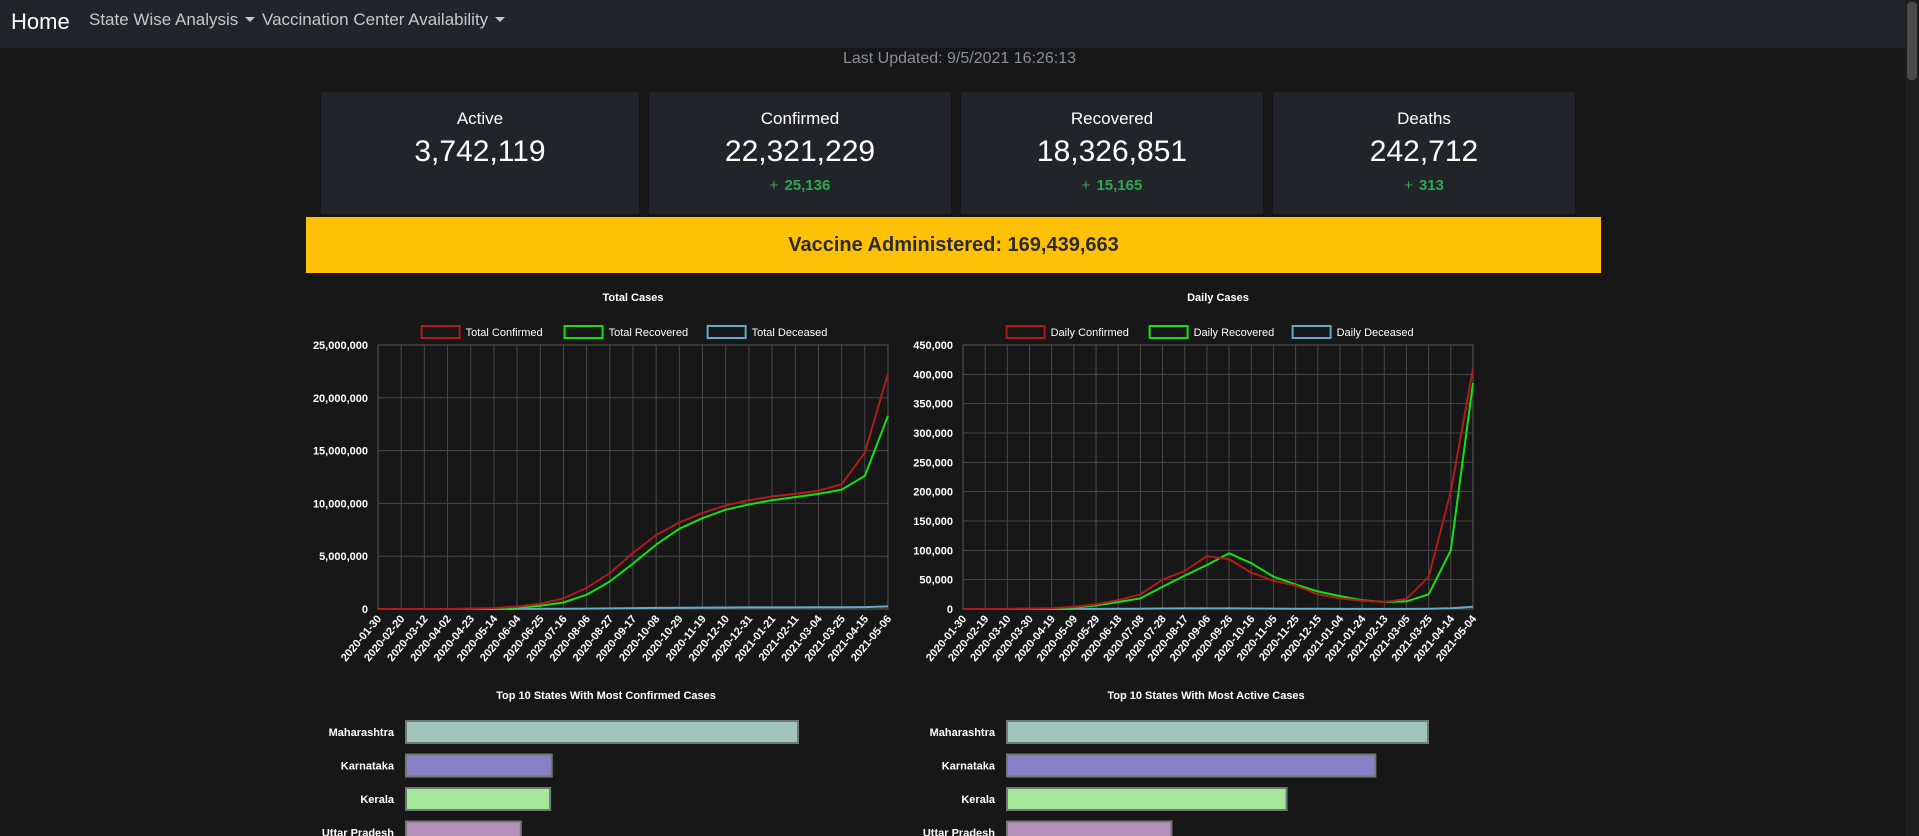 The width and height of the screenshot is (1919, 836). What do you see at coordinates (340, 399) in the screenshot?
I see `y-tick-label: 20,000,000` at bounding box center [340, 399].